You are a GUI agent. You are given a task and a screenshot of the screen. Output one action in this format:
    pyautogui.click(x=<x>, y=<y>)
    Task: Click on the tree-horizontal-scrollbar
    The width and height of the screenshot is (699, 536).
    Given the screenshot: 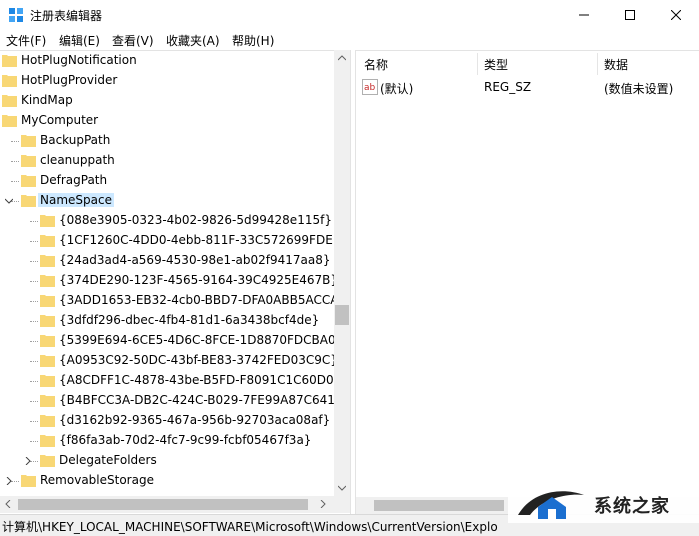 What is the action you would take?
    pyautogui.click(x=175, y=504)
    